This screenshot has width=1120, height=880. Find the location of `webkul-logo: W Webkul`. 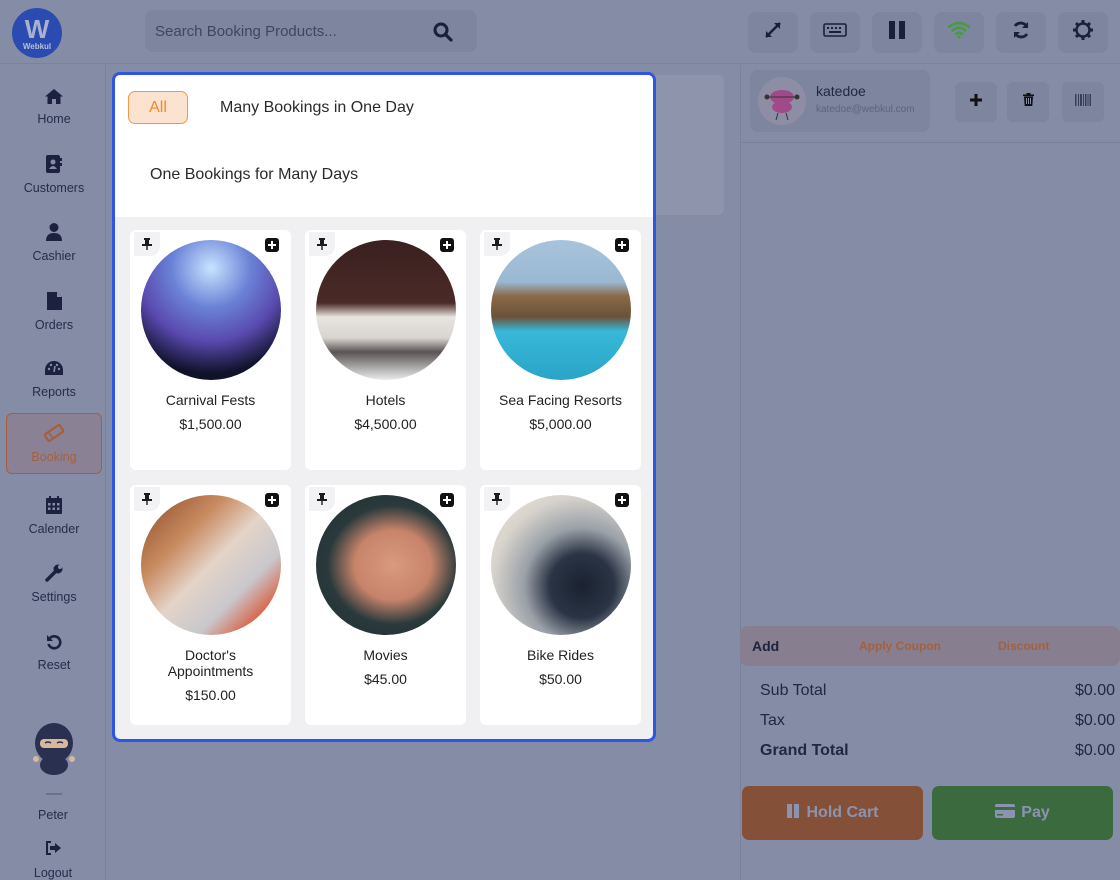

webkul-logo: W Webkul is located at coordinates (37, 33).